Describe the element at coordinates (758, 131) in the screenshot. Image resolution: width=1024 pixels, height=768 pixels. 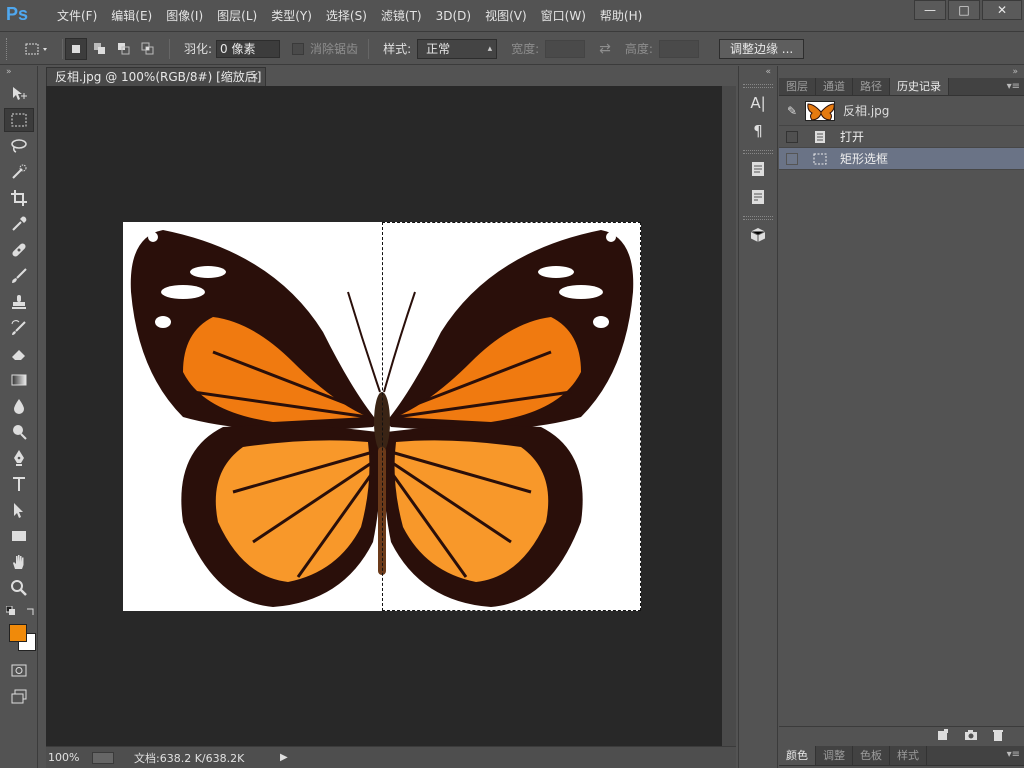
I see `paragraph-panel-icon: ¶` at that location.